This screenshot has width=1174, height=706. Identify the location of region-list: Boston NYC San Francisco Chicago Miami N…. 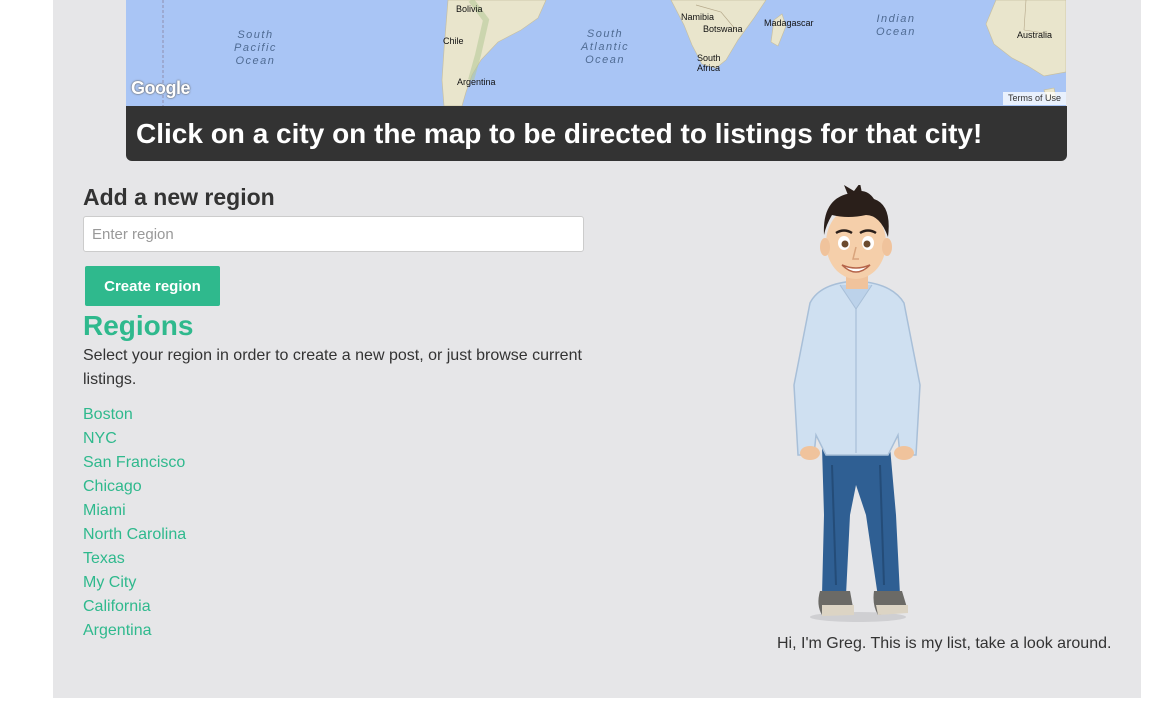
(134, 523).